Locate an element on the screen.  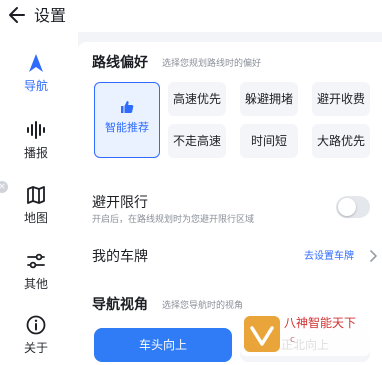
page-title: 设置 is located at coordinates (50, 15).